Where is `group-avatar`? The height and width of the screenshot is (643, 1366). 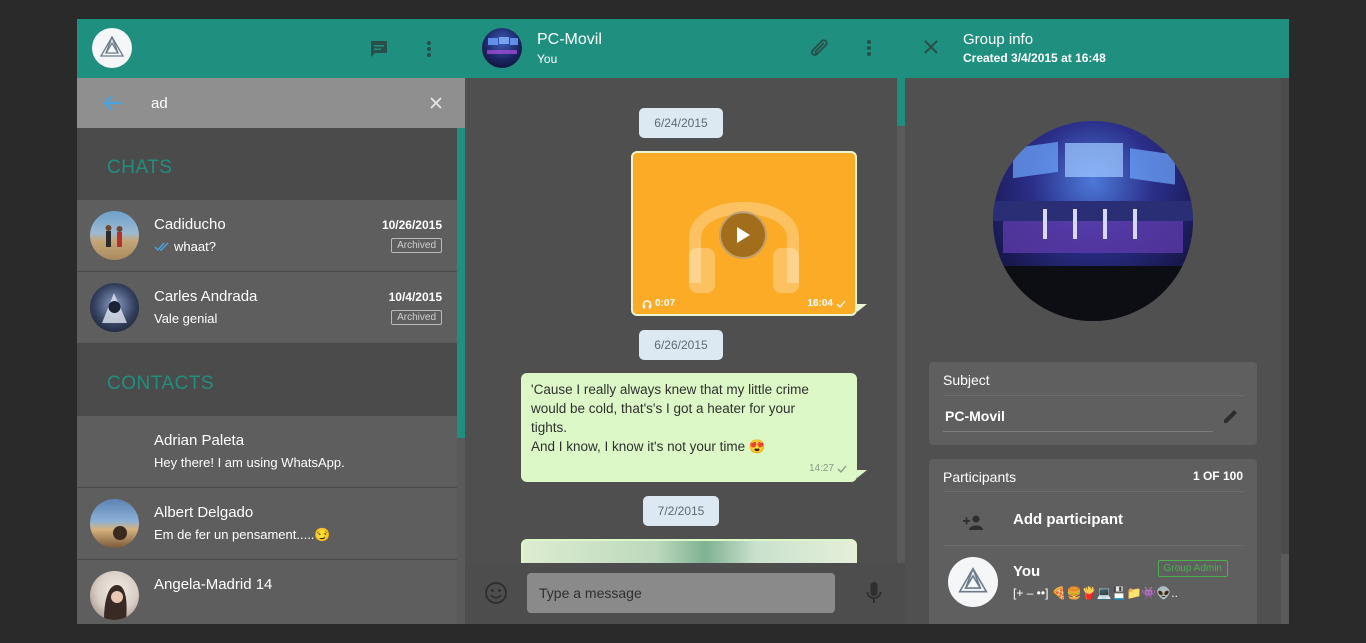
group-avatar is located at coordinates (502, 48).